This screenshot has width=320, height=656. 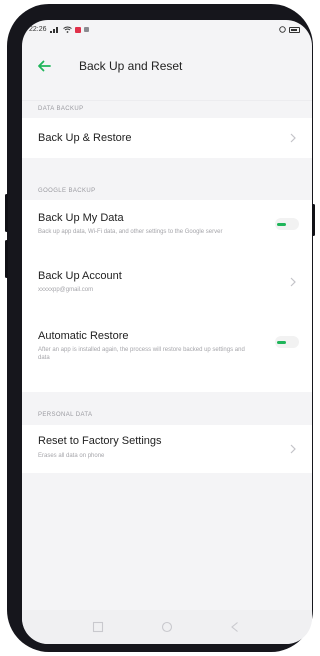 I want to click on back-up-account-row: Back Up Account xxxxxpp@gmail.com, so click(x=167, y=284).